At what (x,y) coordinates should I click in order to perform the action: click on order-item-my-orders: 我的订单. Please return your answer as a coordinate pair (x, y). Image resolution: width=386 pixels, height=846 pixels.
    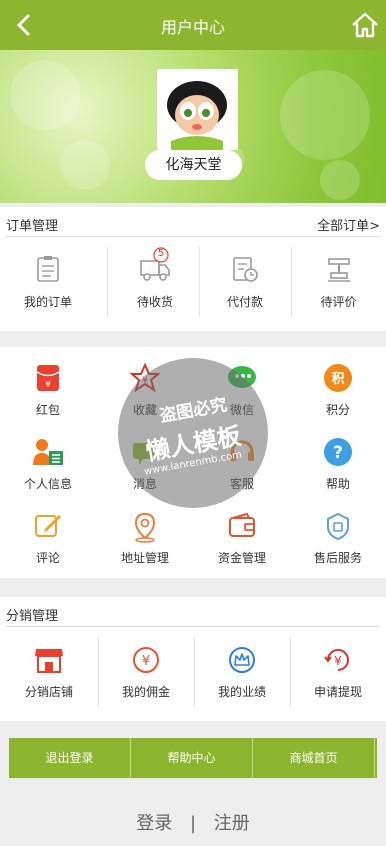
    Looking at the image, I should click on (48, 282).